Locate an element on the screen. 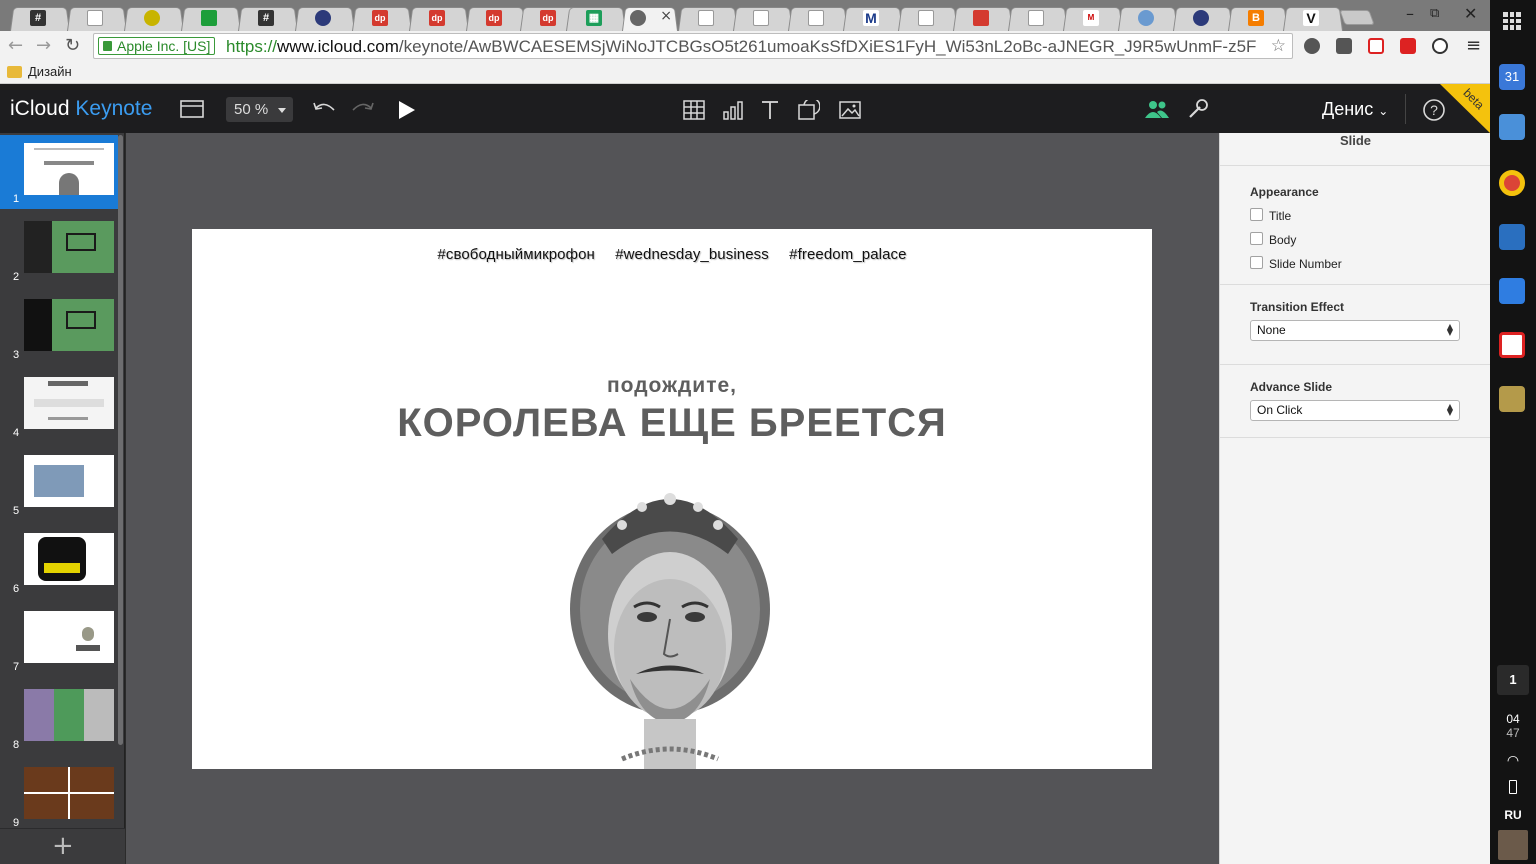 Image resolution: width=1536 pixels, height=864 pixels. slide-thumbnail: 4 is located at coordinates (59, 406).